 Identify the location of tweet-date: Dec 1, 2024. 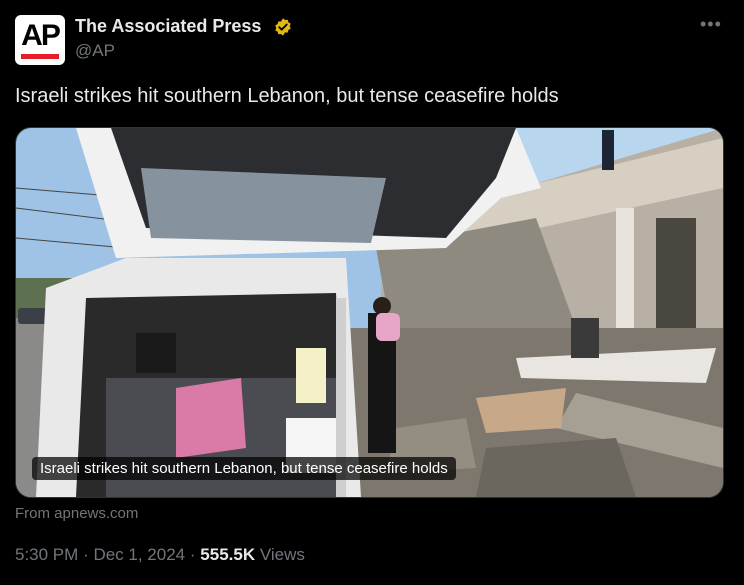
(139, 554).